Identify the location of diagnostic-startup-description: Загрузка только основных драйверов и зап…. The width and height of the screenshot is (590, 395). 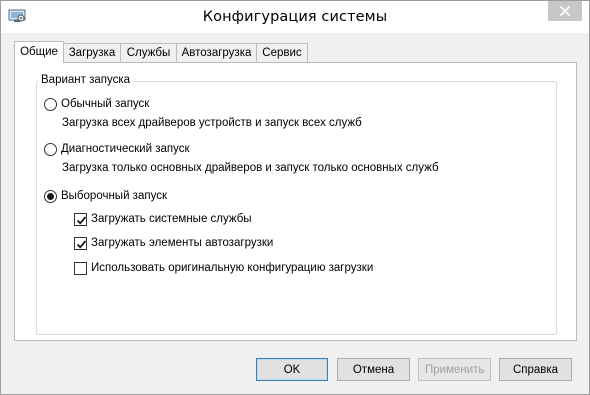
(250, 168).